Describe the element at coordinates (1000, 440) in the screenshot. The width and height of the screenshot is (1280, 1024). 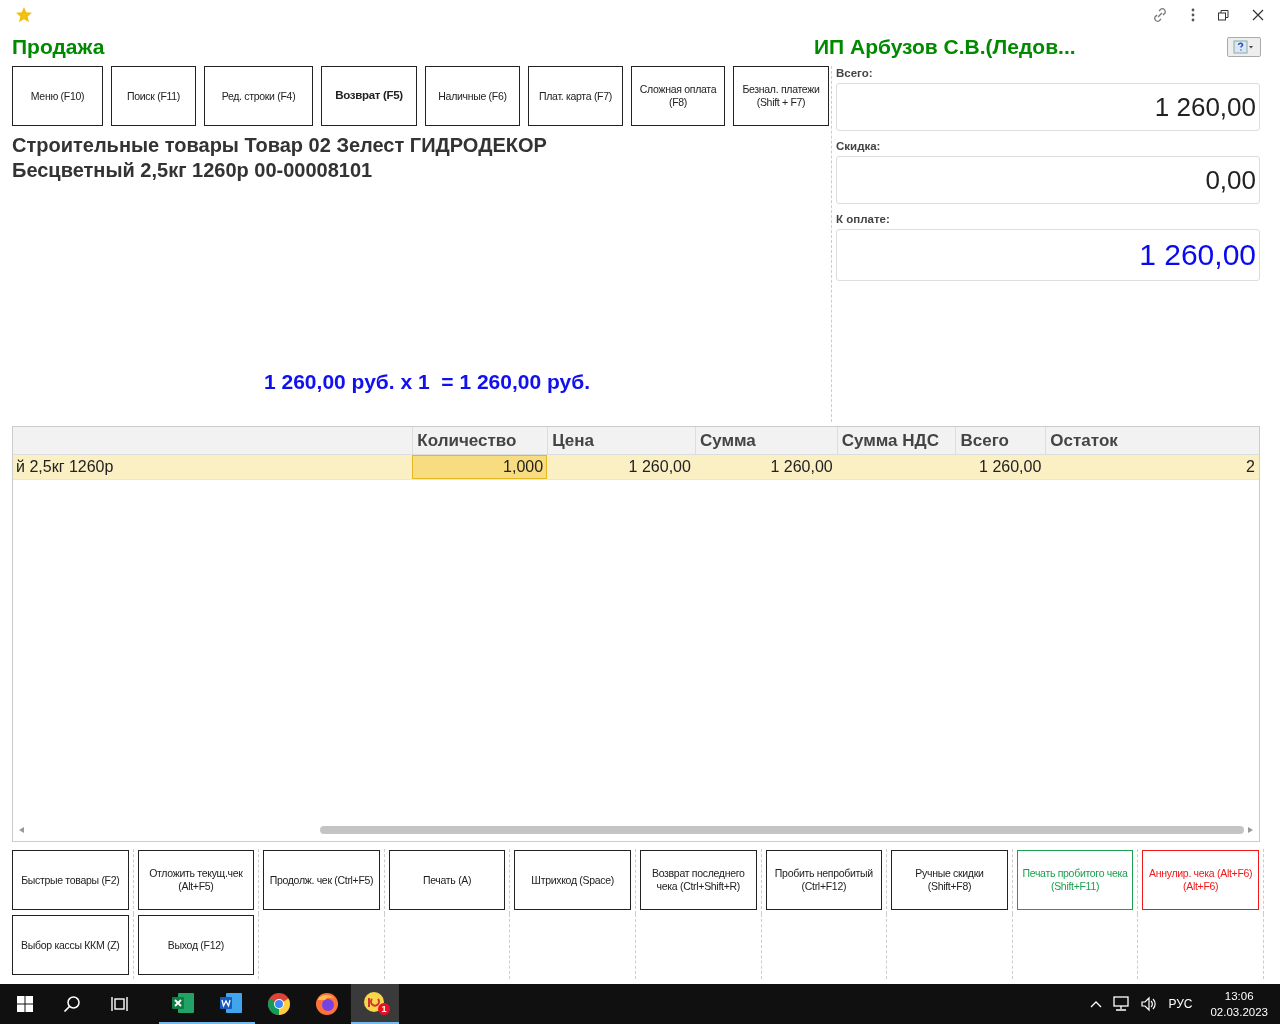
I see `column-header: Всего` at that location.